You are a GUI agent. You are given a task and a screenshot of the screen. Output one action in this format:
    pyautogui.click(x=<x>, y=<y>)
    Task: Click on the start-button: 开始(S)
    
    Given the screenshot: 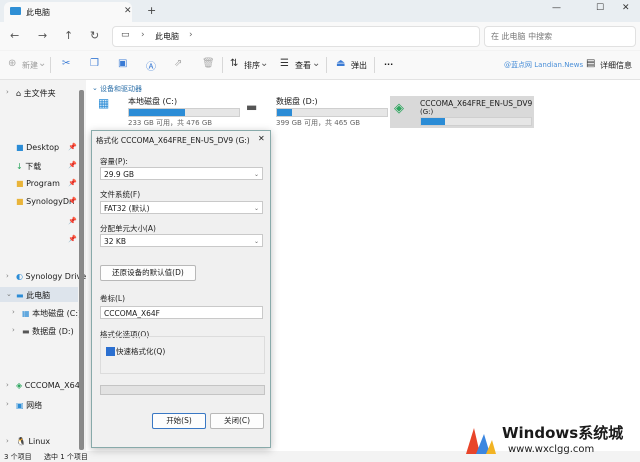 What is the action you would take?
    pyautogui.click(x=179, y=421)
    